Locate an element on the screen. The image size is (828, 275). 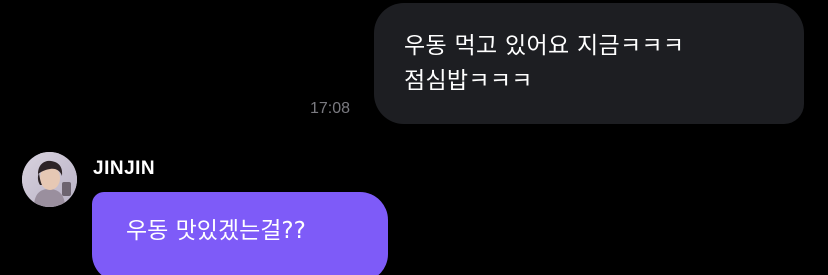
incoming-message-bubble: 우동 맛있겠는걸?? is located at coordinates (240, 233).